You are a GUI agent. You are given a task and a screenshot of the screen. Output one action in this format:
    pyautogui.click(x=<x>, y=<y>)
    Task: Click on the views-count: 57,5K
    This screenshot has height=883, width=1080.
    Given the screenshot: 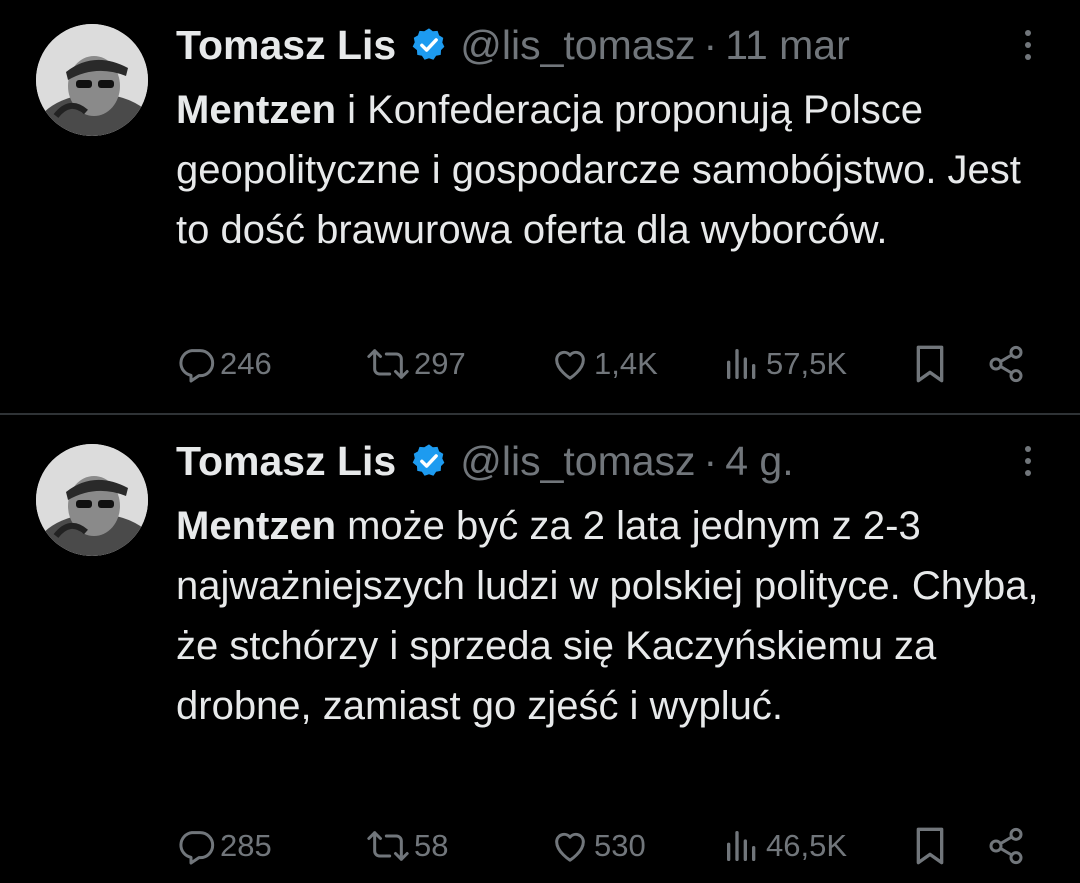 What is the action you would take?
    pyautogui.click(x=807, y=363)
    